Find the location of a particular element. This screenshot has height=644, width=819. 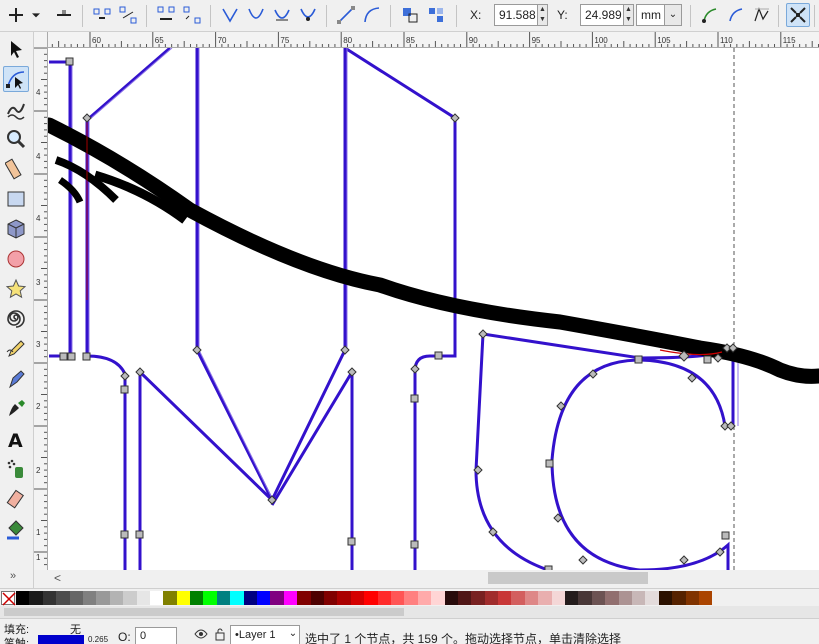

text-tool-icon: A is located at coordinates (16, 439).